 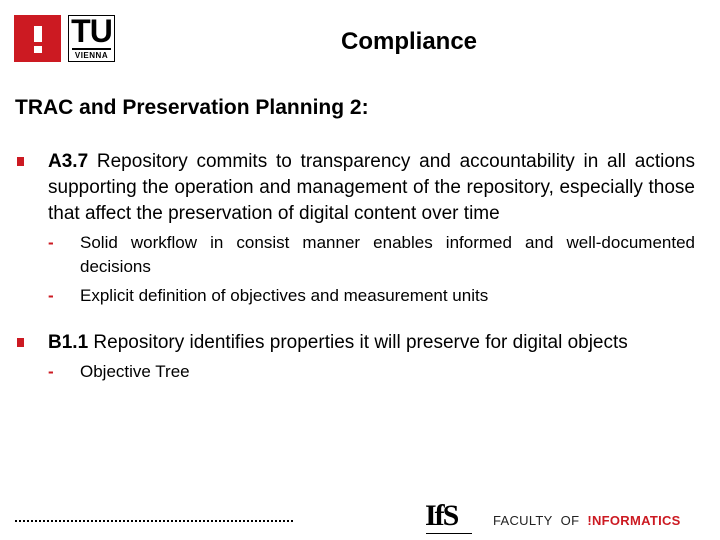 I want to click on ifs-logo-underline, so click(x=449, y=533).